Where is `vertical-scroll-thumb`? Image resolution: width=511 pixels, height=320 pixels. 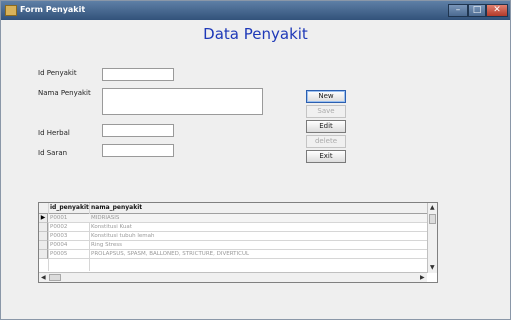
vertical-scroll-thumb is located at coordinates (432, 219).